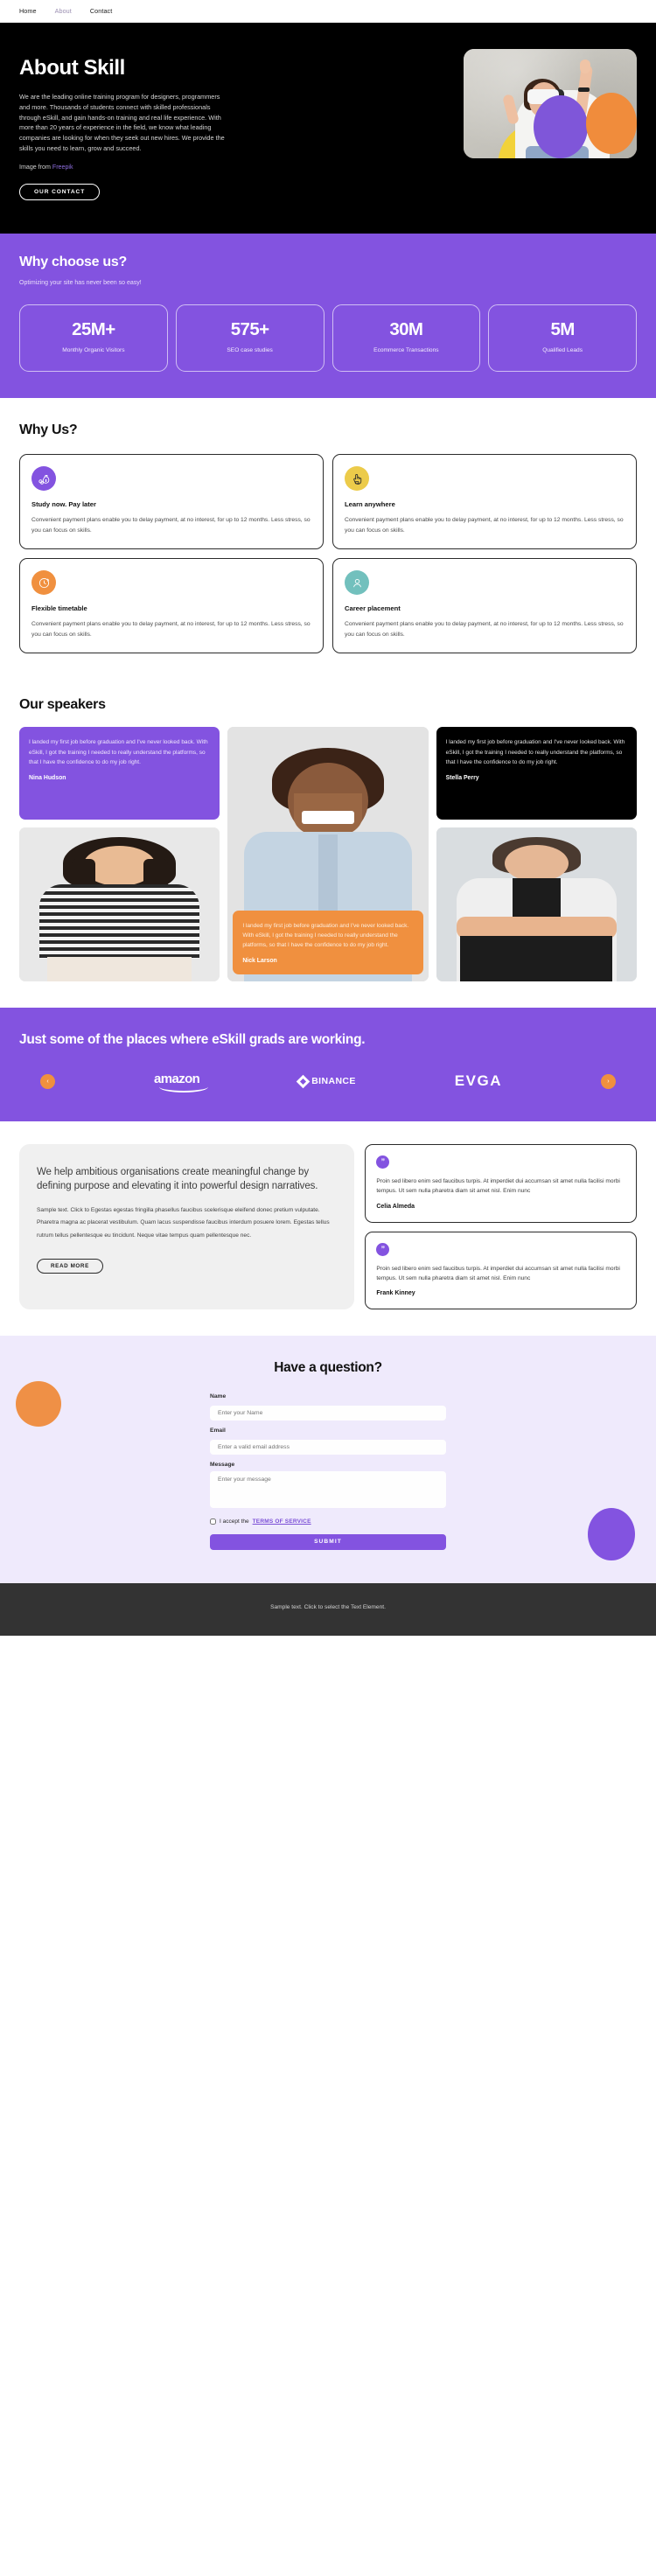 The image size is (656, 2576). I want to click on stat-value: 30M, so click(406, 329).